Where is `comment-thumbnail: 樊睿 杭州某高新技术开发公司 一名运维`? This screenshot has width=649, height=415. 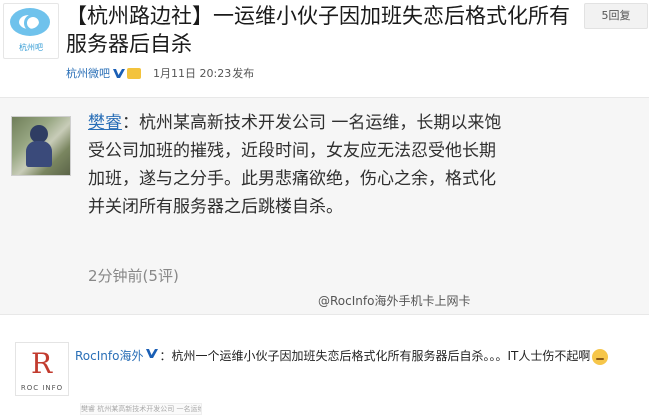 comment-thumbnail: 樊睿 杭州某高新技术开发公司 一名运维 is located at coordinates (141, 409).